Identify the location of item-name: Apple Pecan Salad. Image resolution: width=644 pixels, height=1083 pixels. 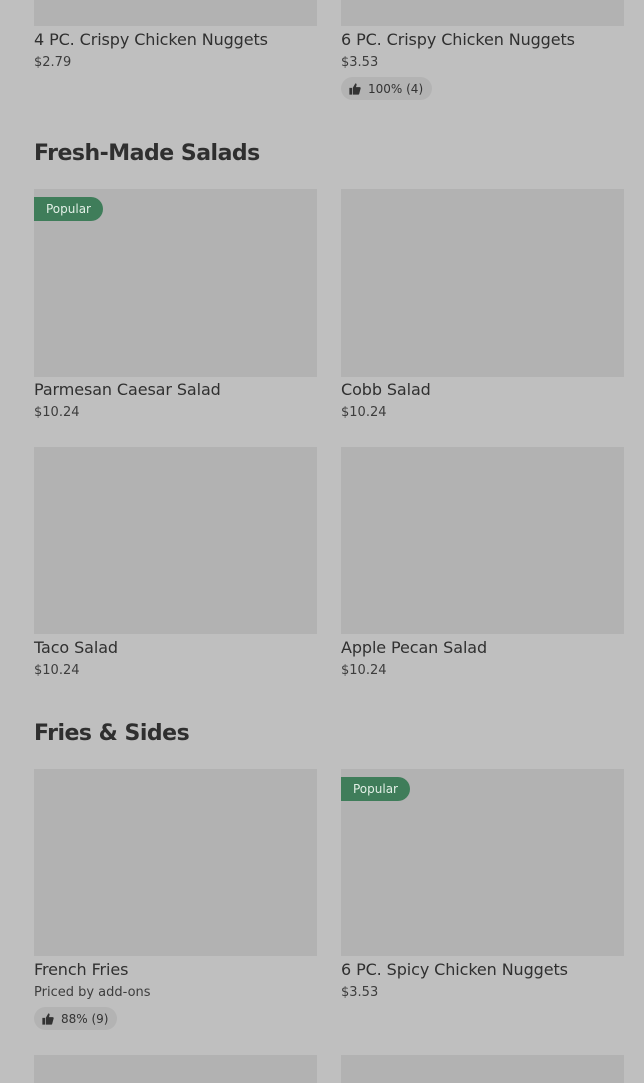
(414, 647).